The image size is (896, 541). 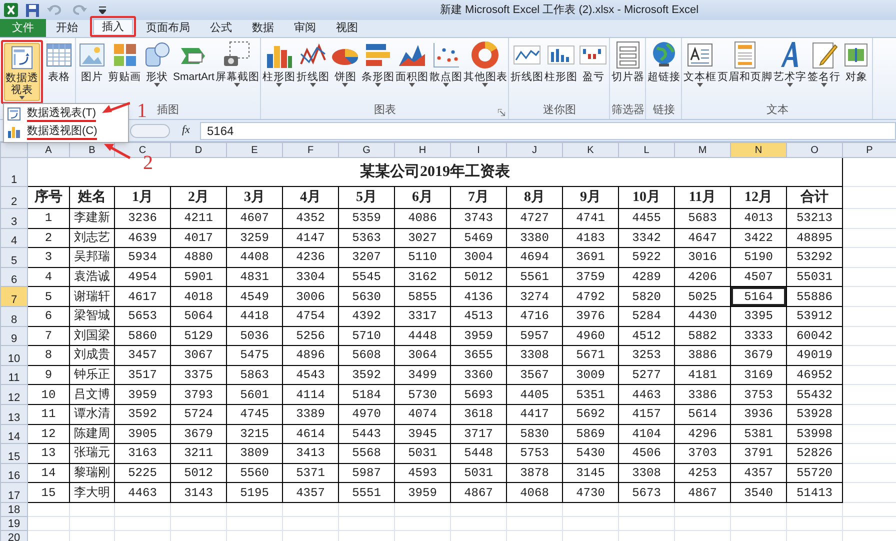 What do you see at coordinates (478, 258) in the screenshot?
I see `table-cell: 3004` at bounding box center [478, 258].